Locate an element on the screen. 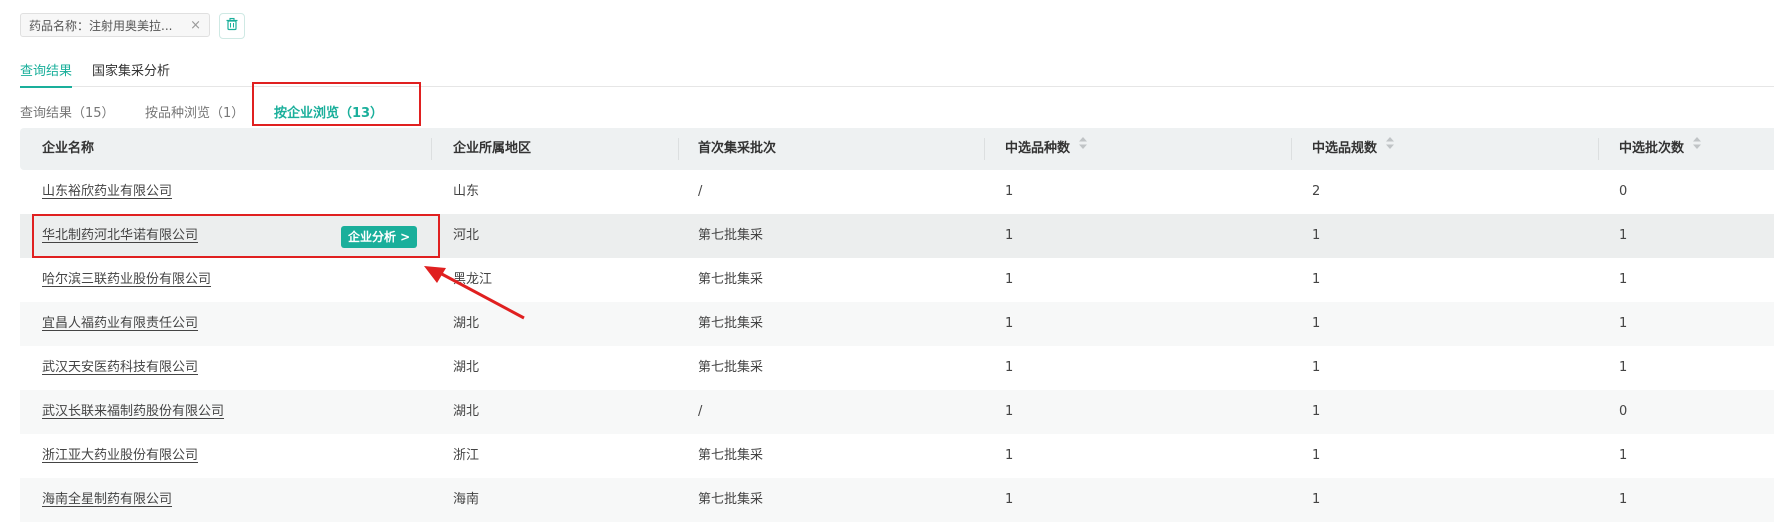 The width and height of the screenshot is (1774, 532). header-spec-count-label: 中选品规数 is located at coordinates (1345, 148).